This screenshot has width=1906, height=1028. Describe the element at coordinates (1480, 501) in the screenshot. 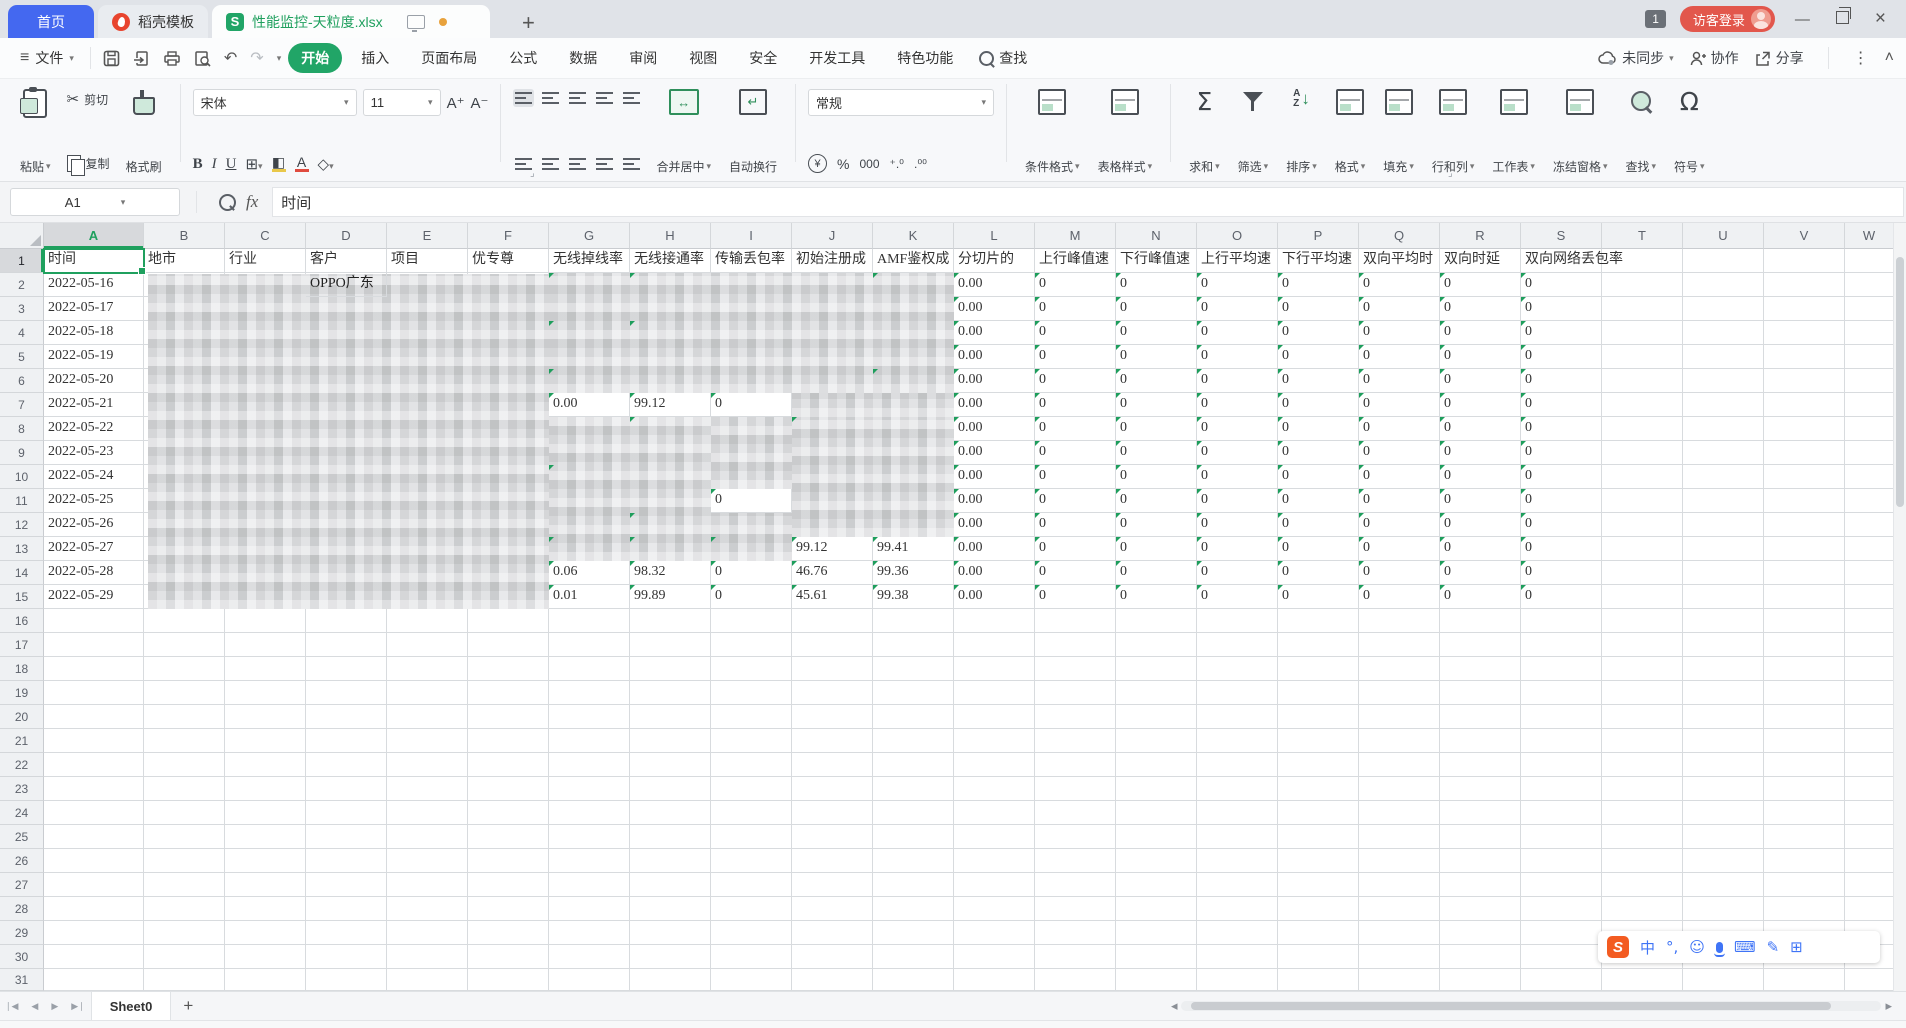

I see `cell-R11: 0` at that location.